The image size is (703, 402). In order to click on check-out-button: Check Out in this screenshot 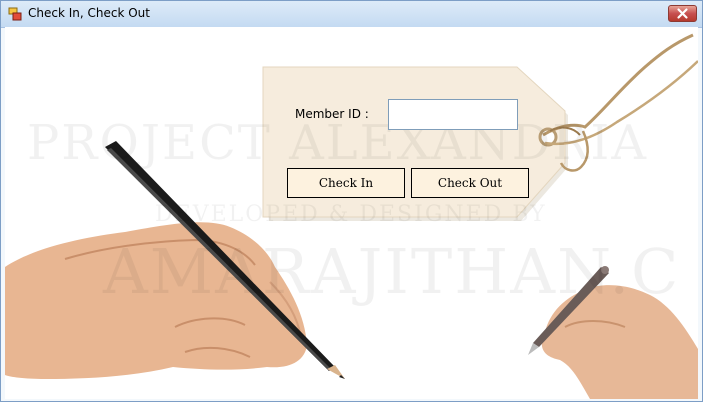, I will do `click(470, 183)`.